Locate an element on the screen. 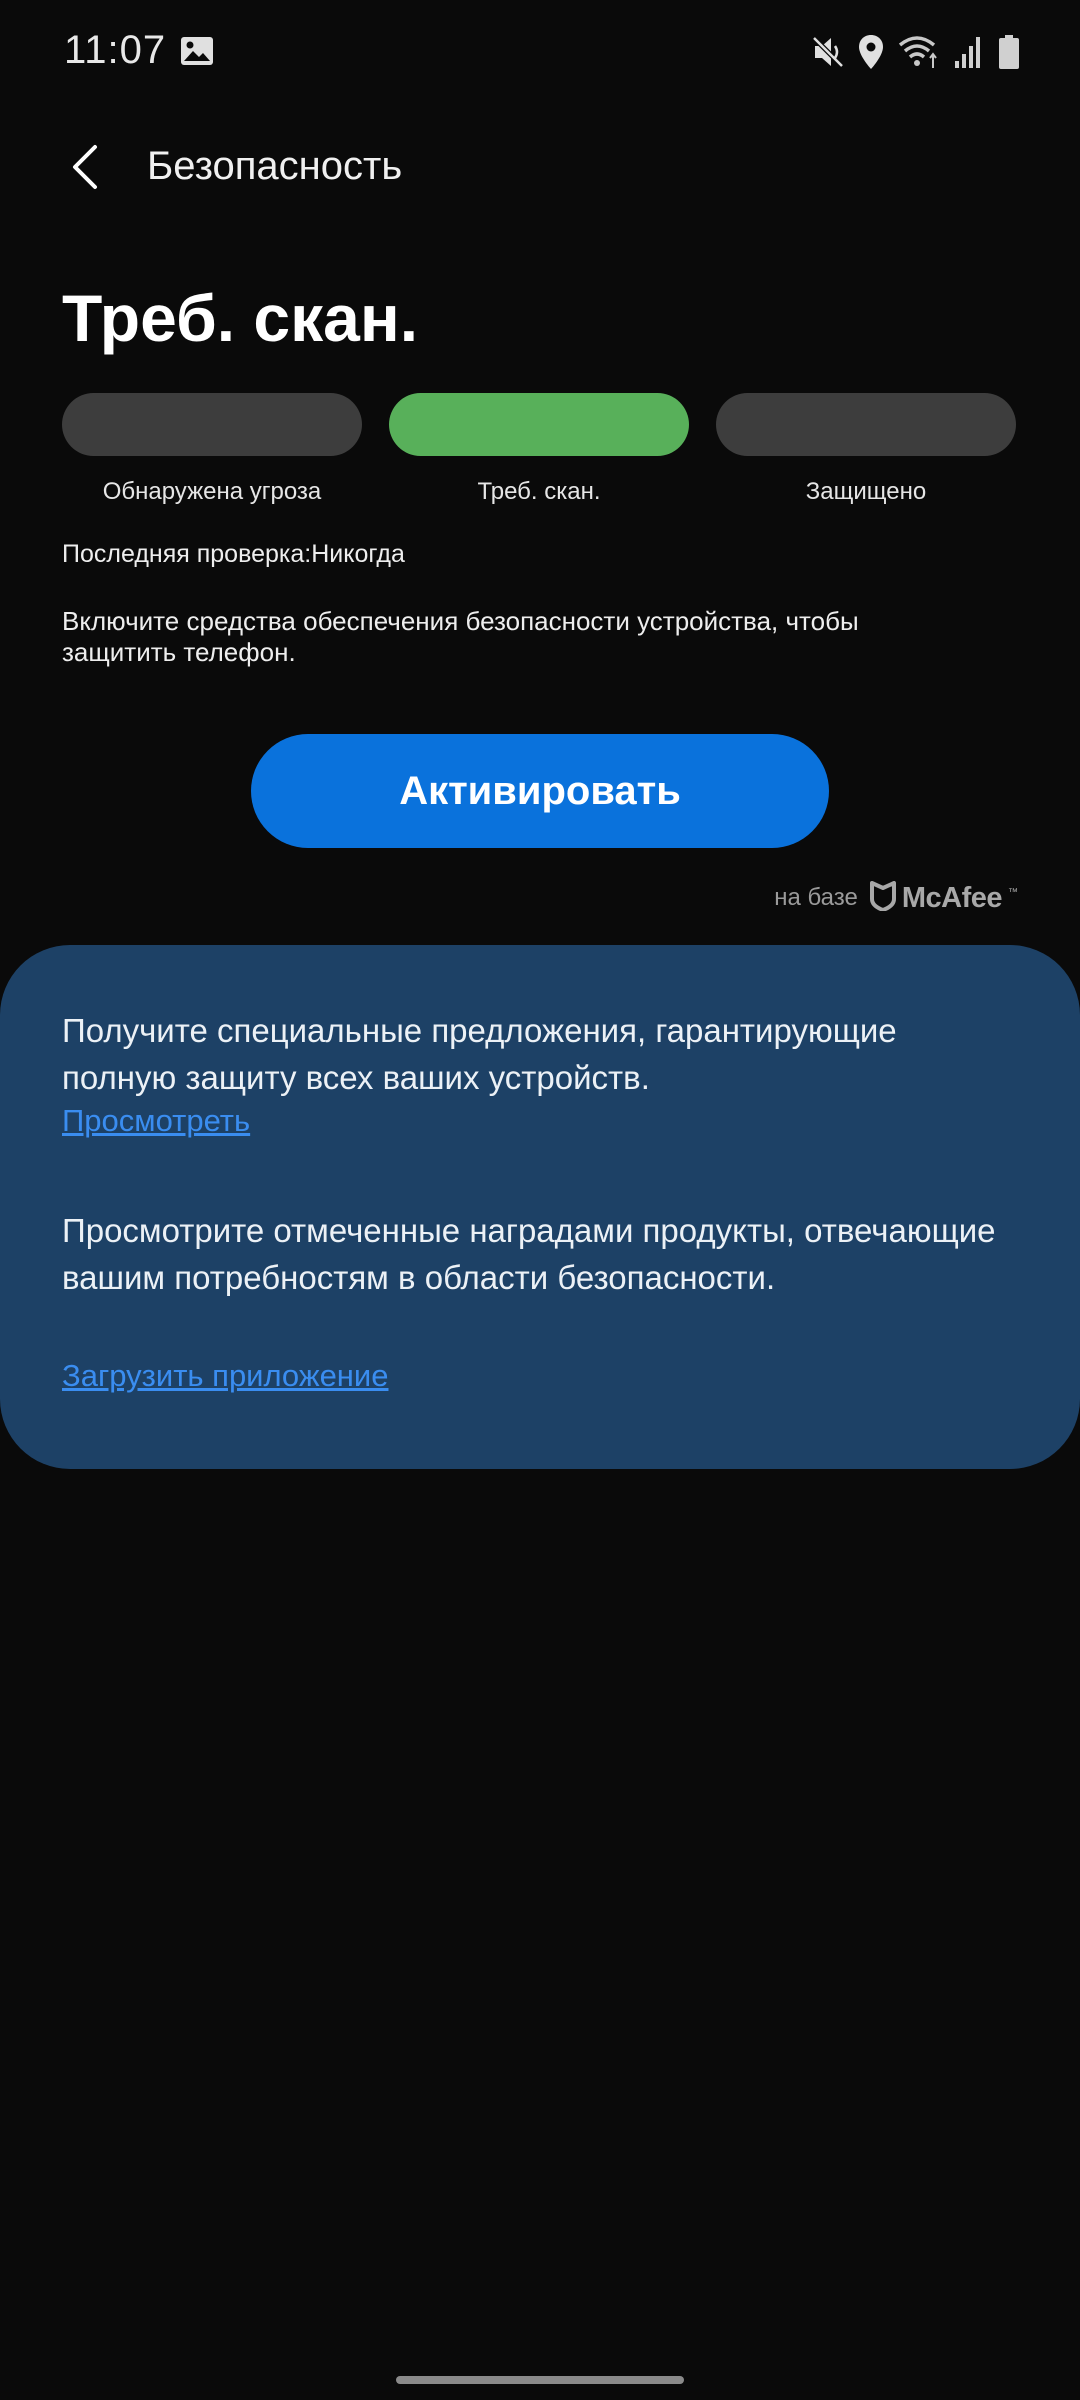  segment-label-protected: Защищено is located at coordinates (866, 491).